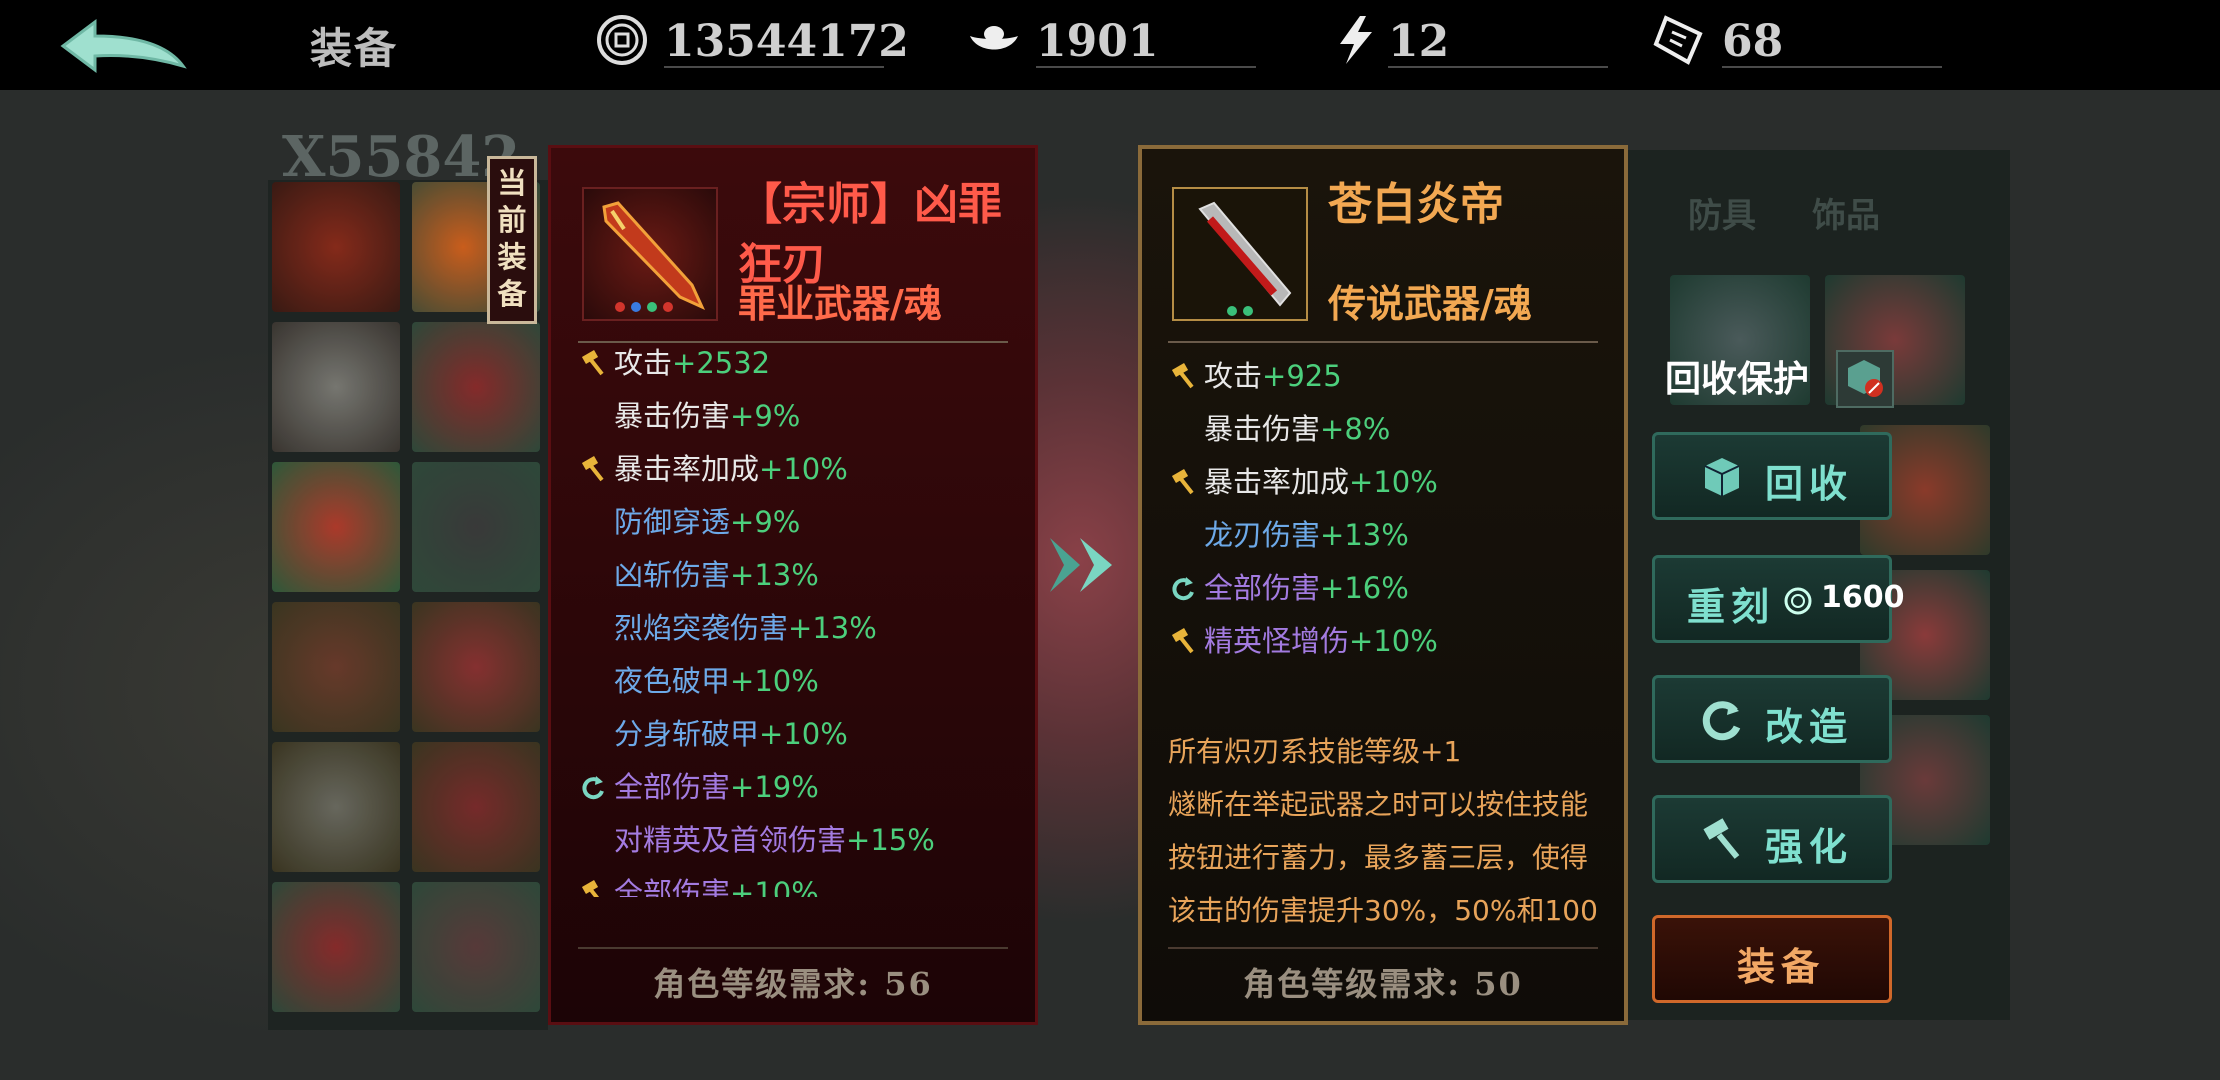 This screenshot has height=1080, width=2220. I want to click on stat-row: 全部伤害+19%, so click(798, 787).